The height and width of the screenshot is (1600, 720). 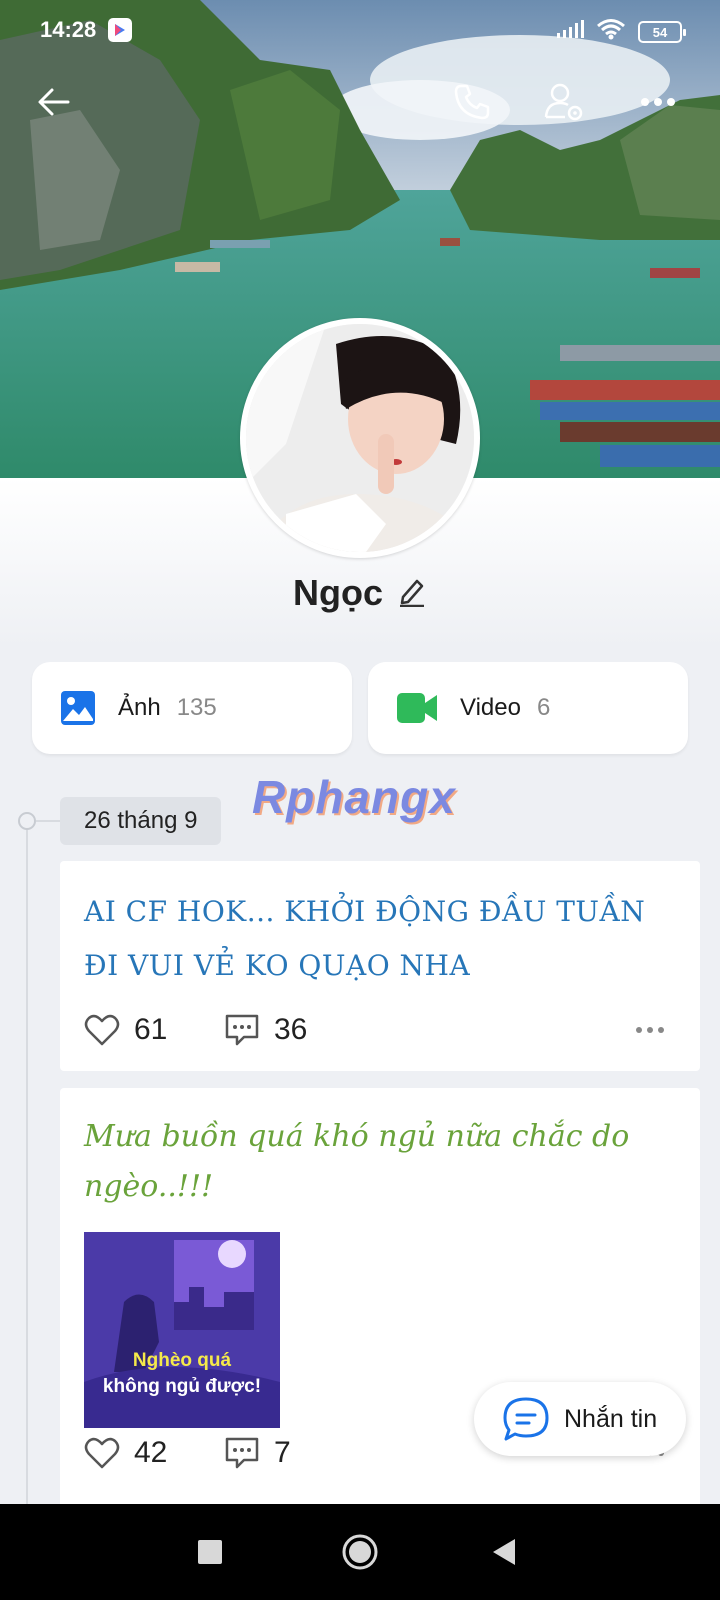 I want to click on profile-settings-button, so click(x=564, y=102).